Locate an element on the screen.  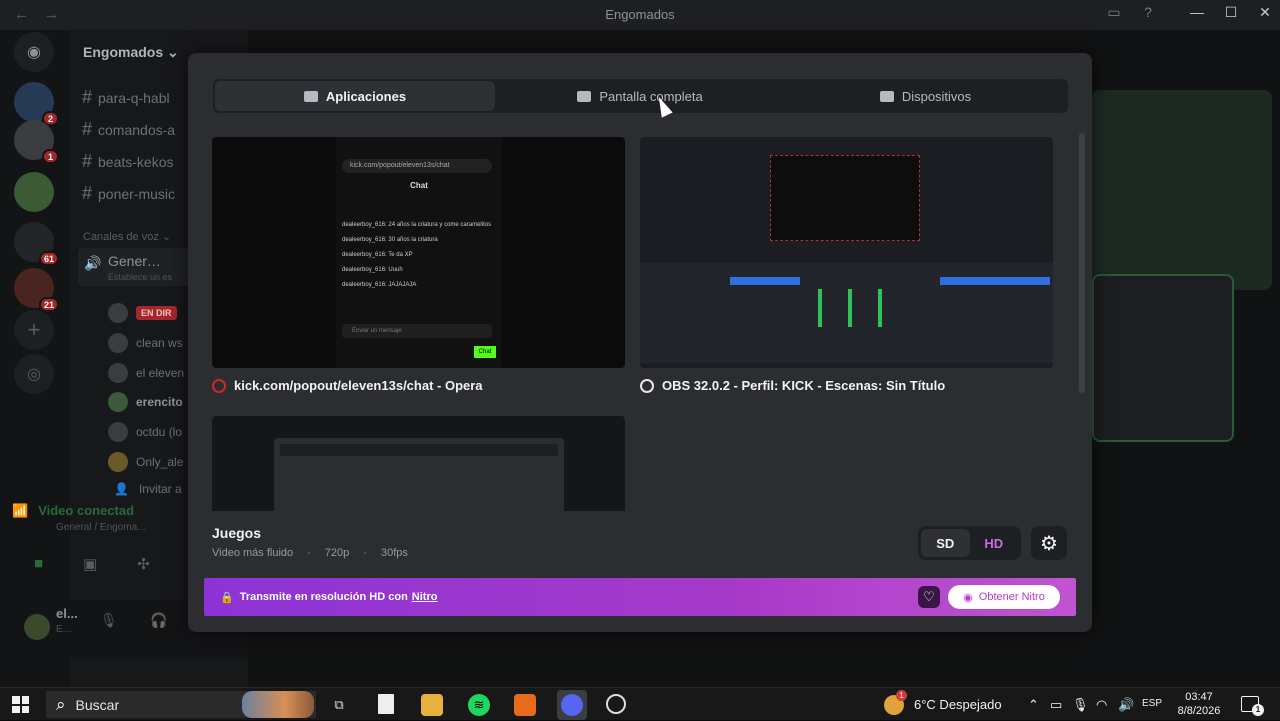
window-icon is located at coordinates (310, 96).